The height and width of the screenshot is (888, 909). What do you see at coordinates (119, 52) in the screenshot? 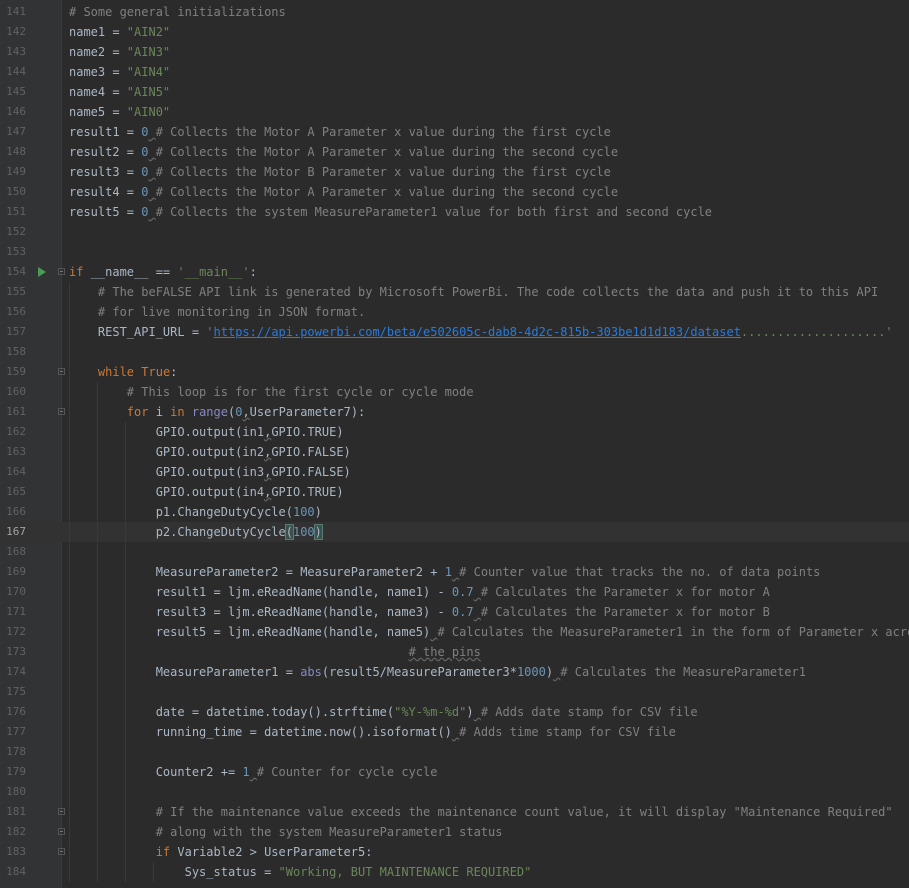
I see `code-text: name2 = "AIN3"` at bounding box center [119, 52].